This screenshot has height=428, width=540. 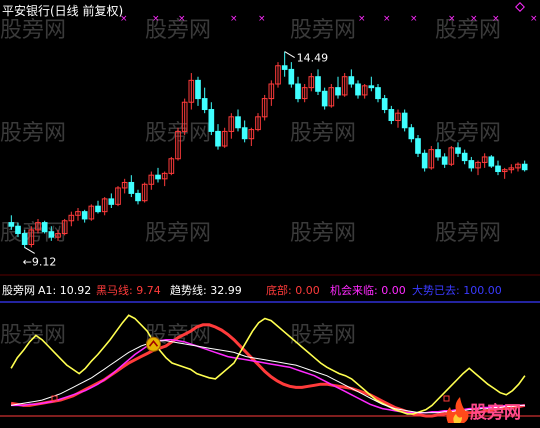 I want to click on legend-item: 底部: 0.00, so click(x=293, y=290).